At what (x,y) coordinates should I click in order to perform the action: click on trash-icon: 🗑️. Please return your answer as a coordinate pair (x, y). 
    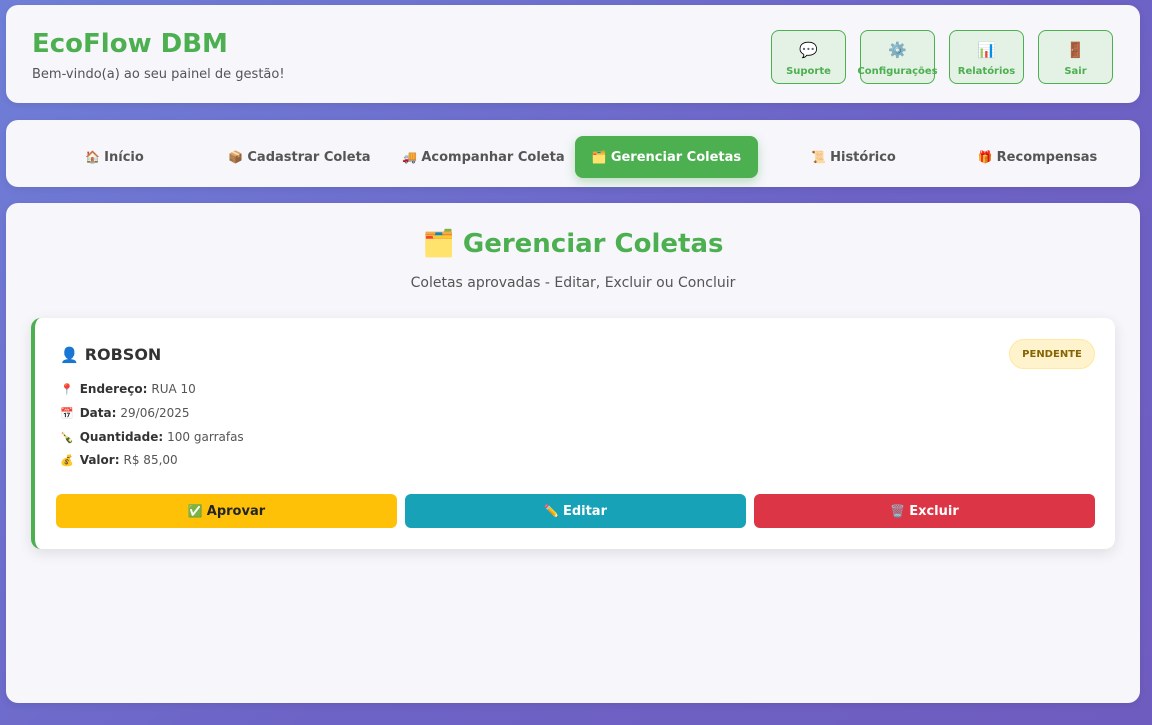
    Looking at the image, I should click on (898, 511).